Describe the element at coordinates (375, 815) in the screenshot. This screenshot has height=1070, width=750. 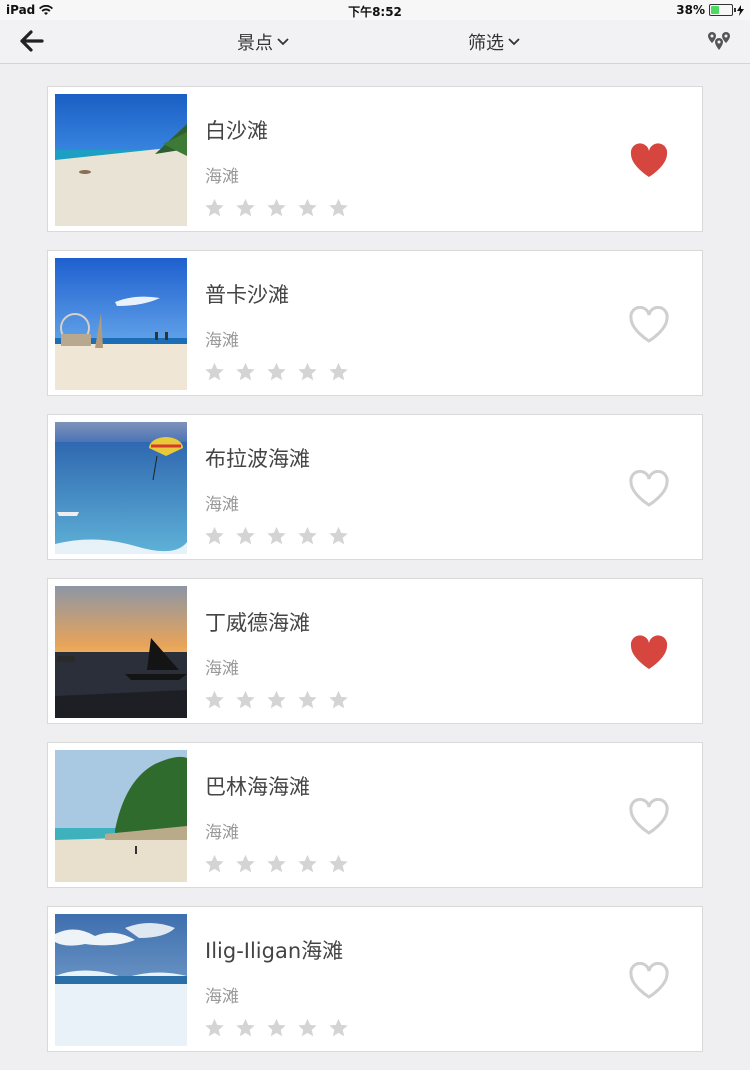
I see `list-item: 巴林海海滩 海滩` at that location.